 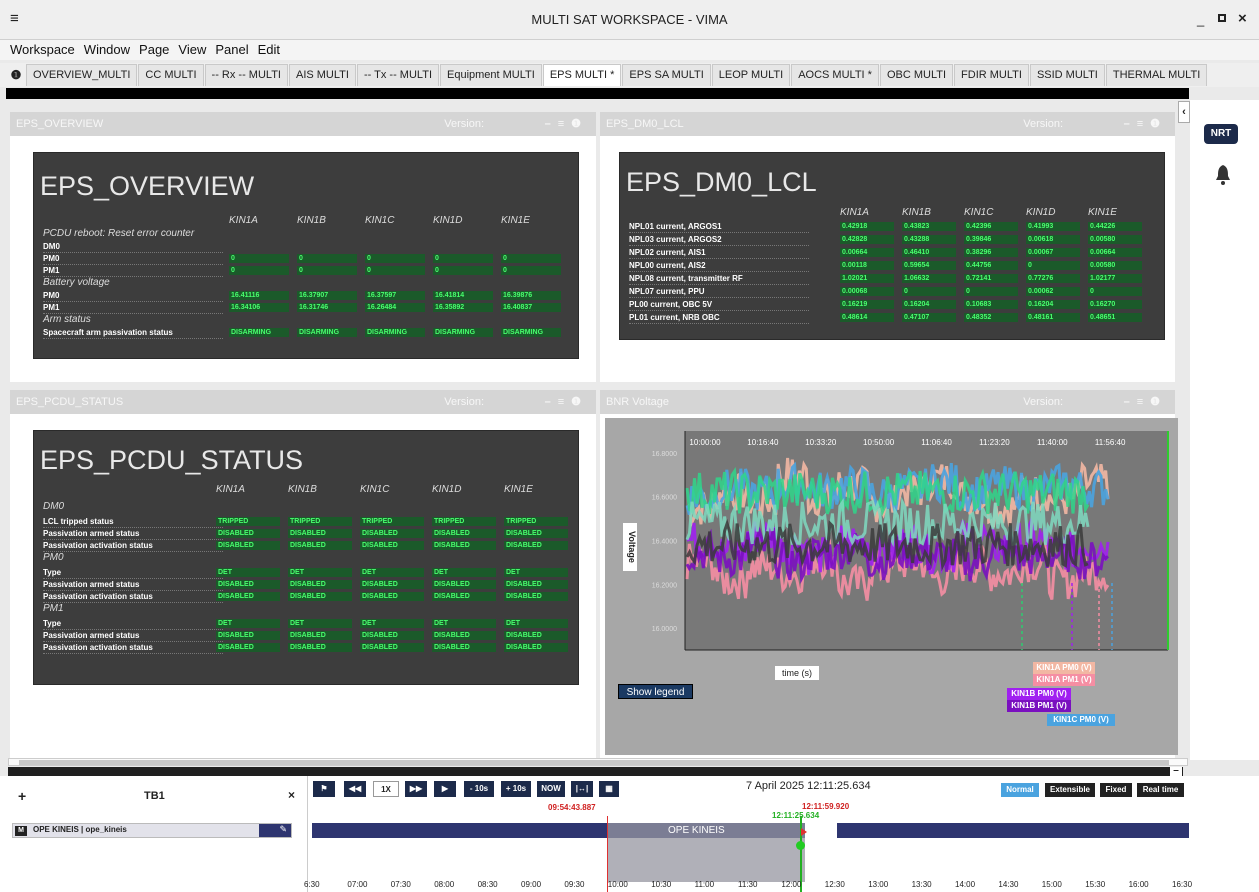 I want to click on panel-title: EPS_OVERVIEW, so click(x=60, y=124).